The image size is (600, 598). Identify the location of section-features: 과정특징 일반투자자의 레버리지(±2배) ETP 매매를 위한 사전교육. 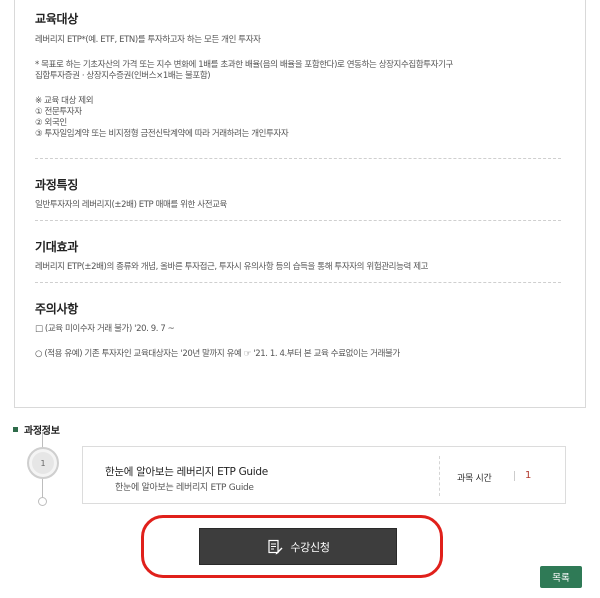
(298, 193).